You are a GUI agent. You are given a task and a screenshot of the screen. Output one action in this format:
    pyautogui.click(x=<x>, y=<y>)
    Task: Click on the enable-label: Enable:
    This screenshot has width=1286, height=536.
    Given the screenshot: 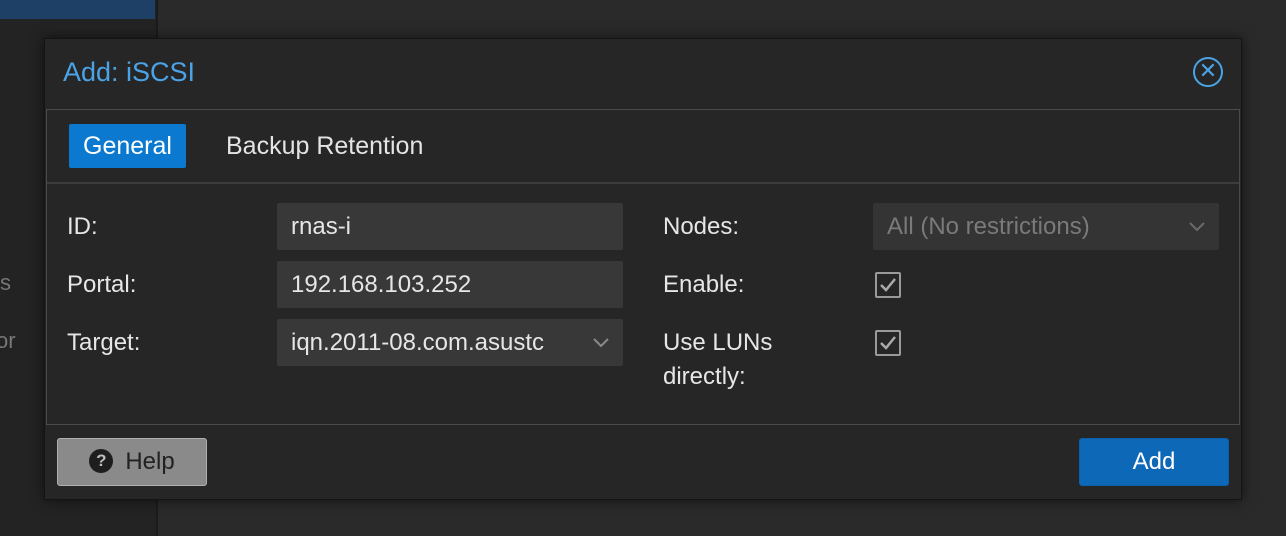 What is the action you would take?
    pyautogui.click(x=704, y=284)
    